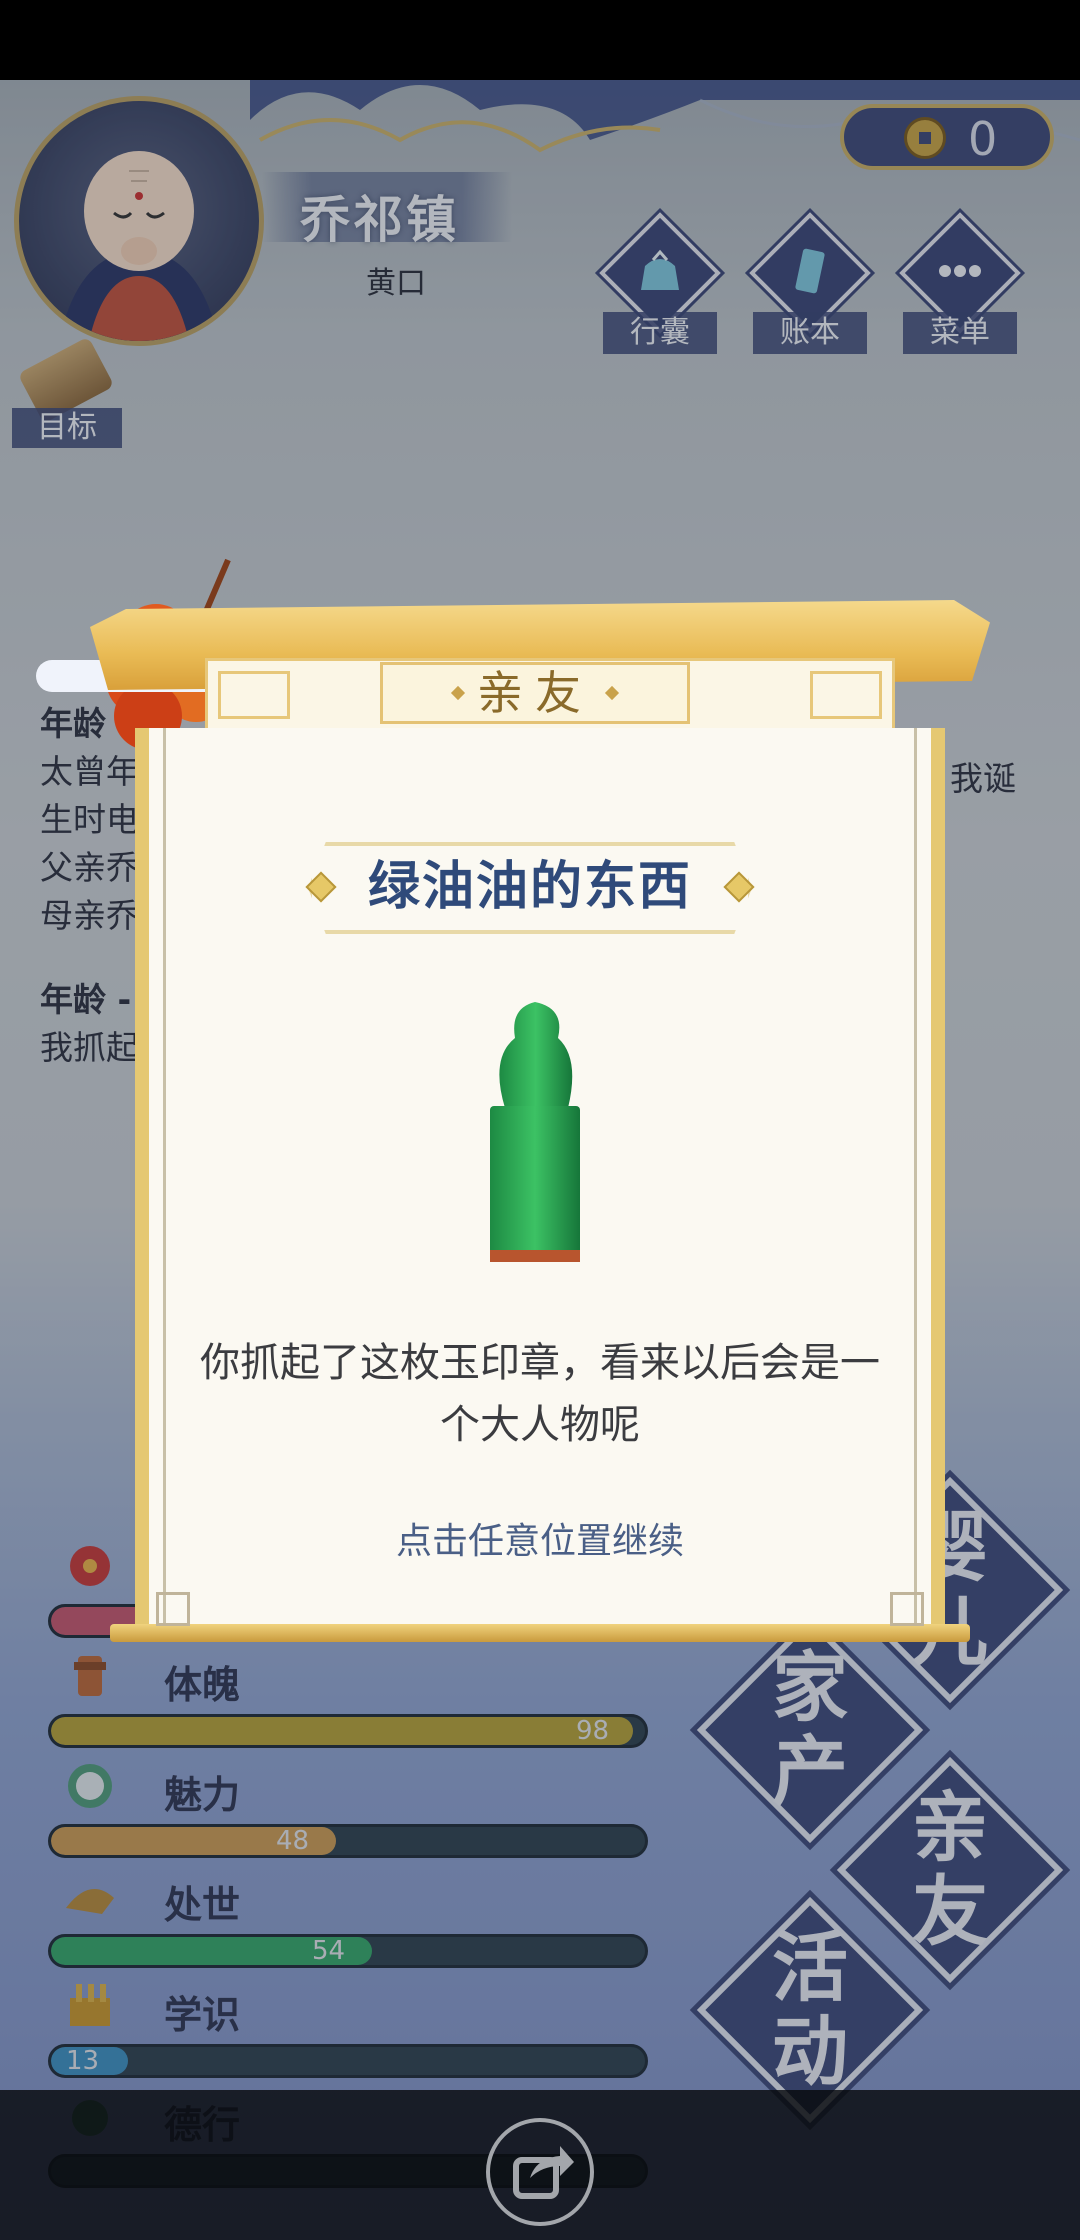  I want to click on dialog-category: 亲友, so click(535, 693).